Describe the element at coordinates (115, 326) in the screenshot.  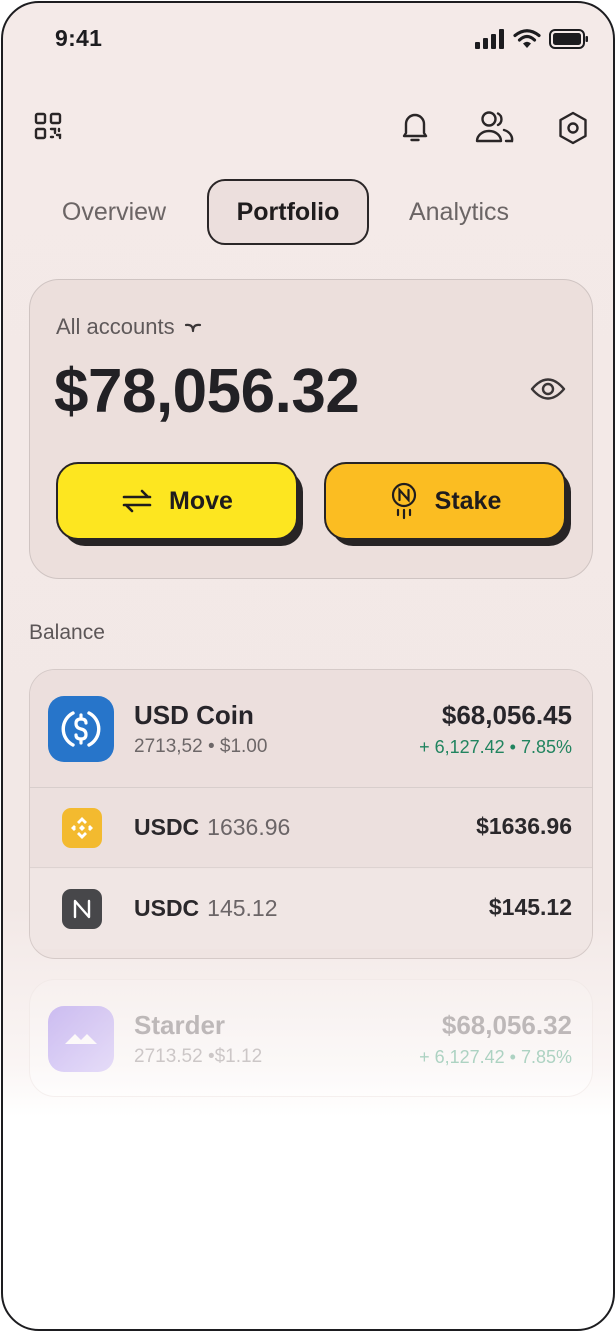
I see `account-selector-label: All accounts` at that location.